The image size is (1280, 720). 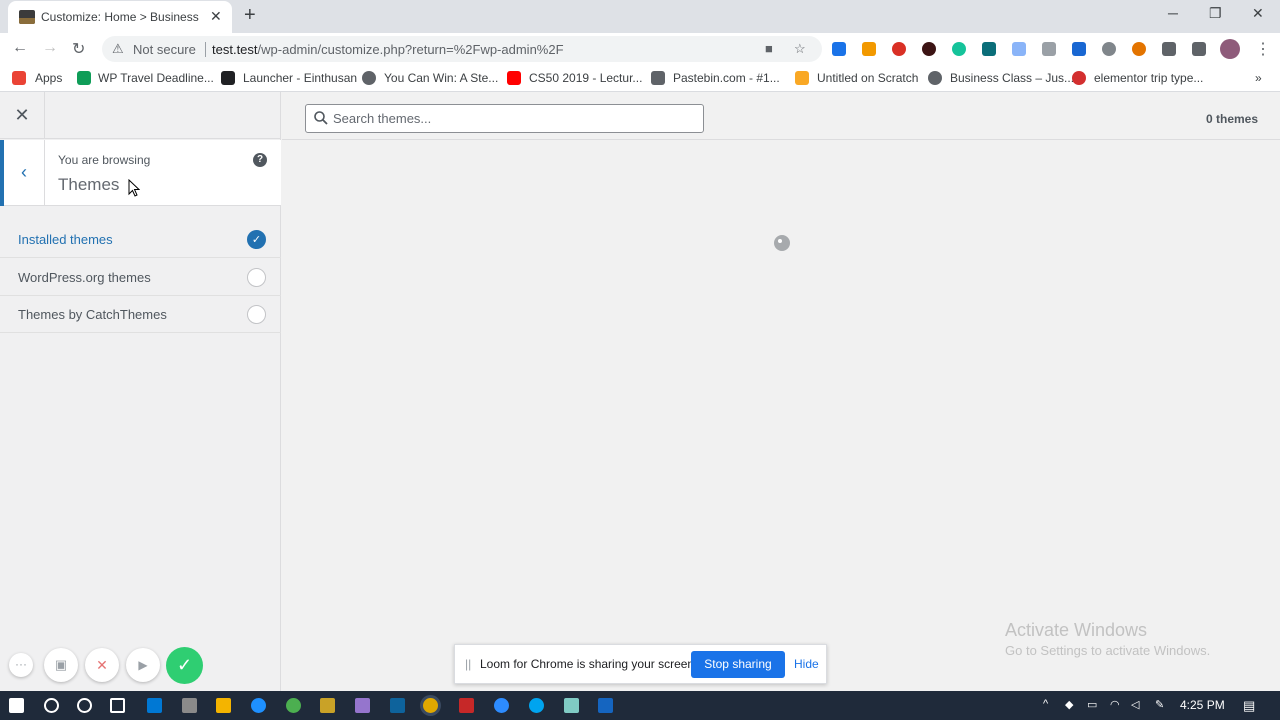 What do you see at coordinates (1139, 49) in the screenshot?
I see `cookie-icon` at bounding box center [1139, 49].